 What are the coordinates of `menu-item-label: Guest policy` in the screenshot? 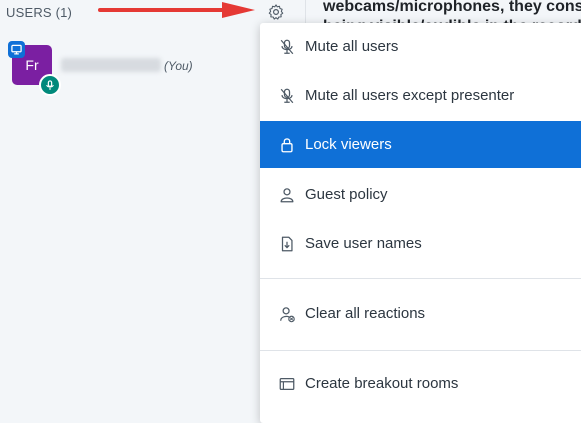 It's located at (346, 194).